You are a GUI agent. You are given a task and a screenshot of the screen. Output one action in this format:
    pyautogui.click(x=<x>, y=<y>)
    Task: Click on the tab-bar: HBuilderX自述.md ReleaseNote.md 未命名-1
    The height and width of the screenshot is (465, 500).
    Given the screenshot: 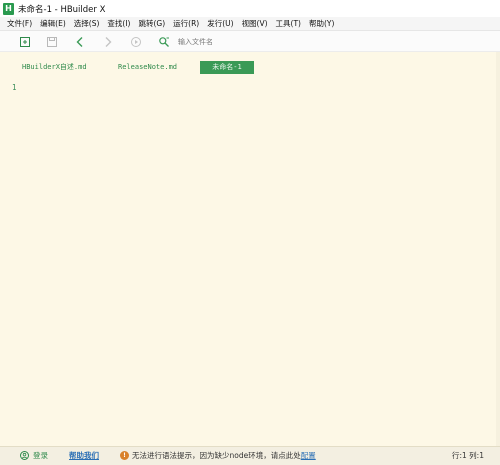 What is the action you would take?
    pyautogui.click(x=250, y=67)
    